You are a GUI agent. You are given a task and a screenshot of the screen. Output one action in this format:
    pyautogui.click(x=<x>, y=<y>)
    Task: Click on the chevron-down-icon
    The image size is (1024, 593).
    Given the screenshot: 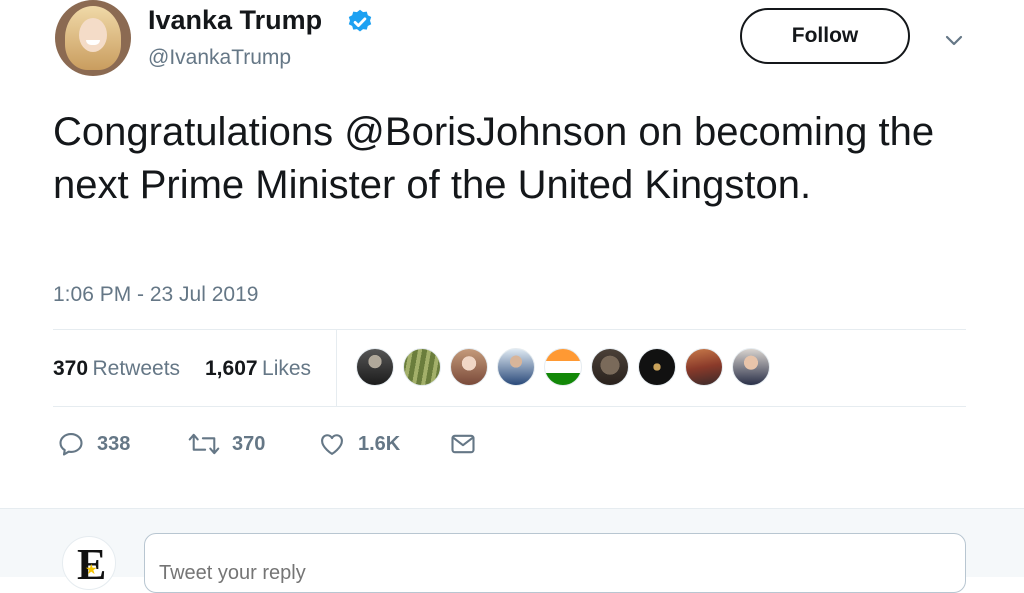 What is the action you would take?
    pyautogui.click(x=954, y=40)
    